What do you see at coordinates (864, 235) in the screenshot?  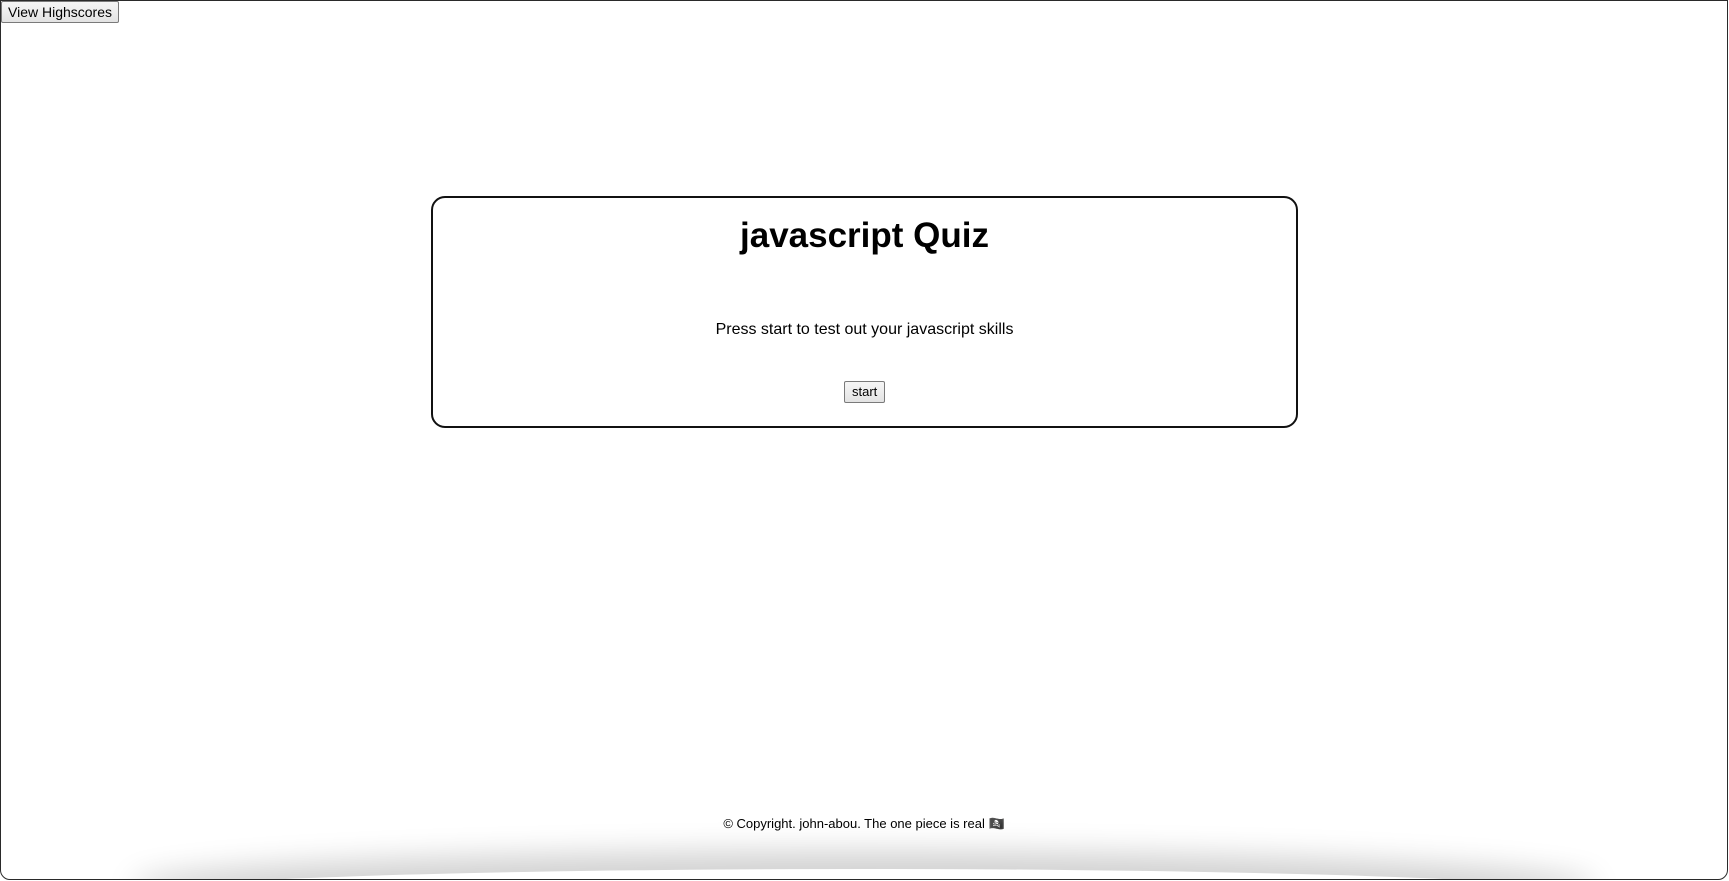 I see `quiz-title: javascript Quiz` at bounding box center [864, 235].